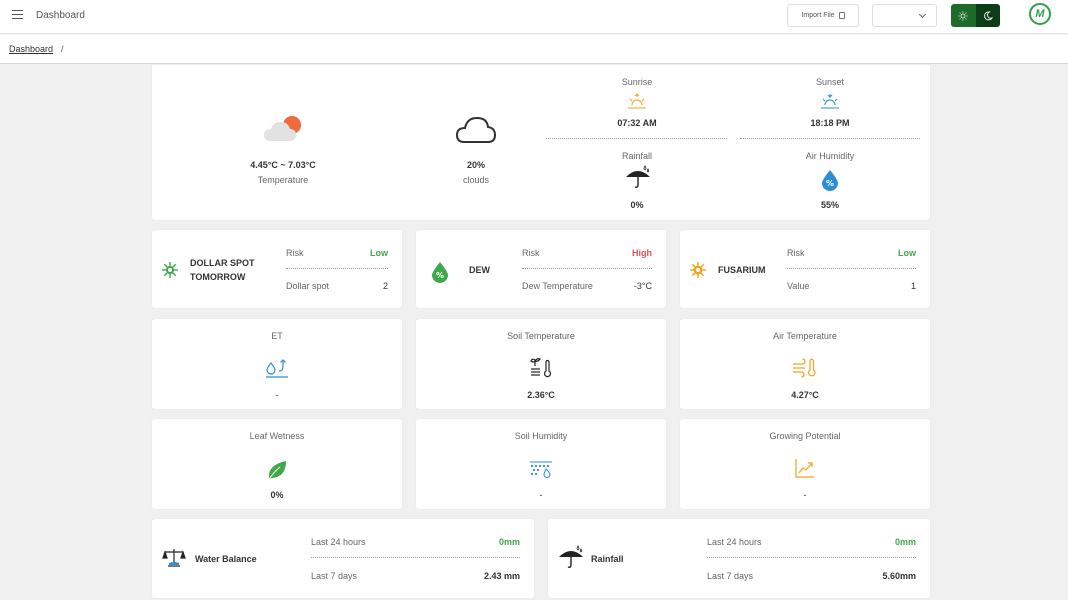 The width and height of the screenshot is (1068, 600). I want to click on et-card: ET -, so click(277, 364).